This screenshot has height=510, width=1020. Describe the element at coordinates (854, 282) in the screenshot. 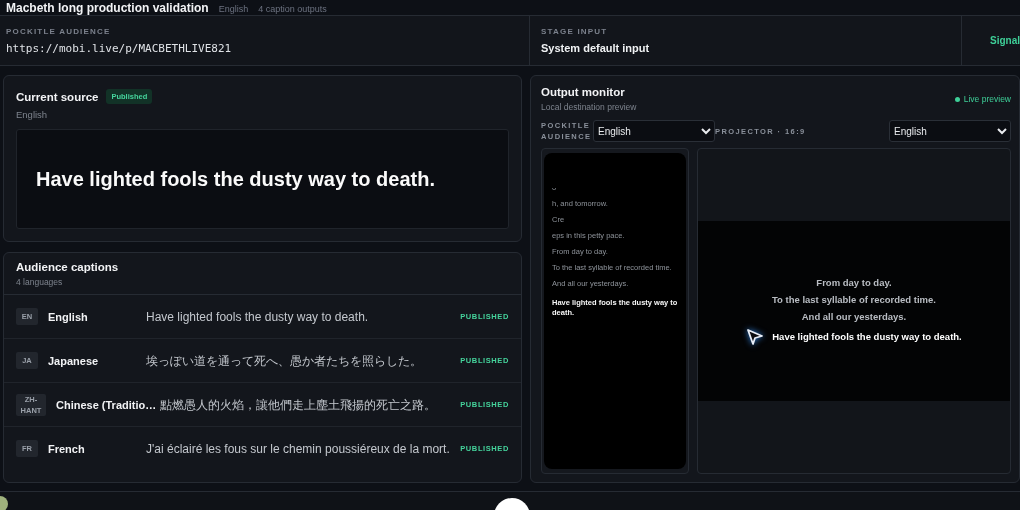

I see `caption-line: From day to day.` at that location.